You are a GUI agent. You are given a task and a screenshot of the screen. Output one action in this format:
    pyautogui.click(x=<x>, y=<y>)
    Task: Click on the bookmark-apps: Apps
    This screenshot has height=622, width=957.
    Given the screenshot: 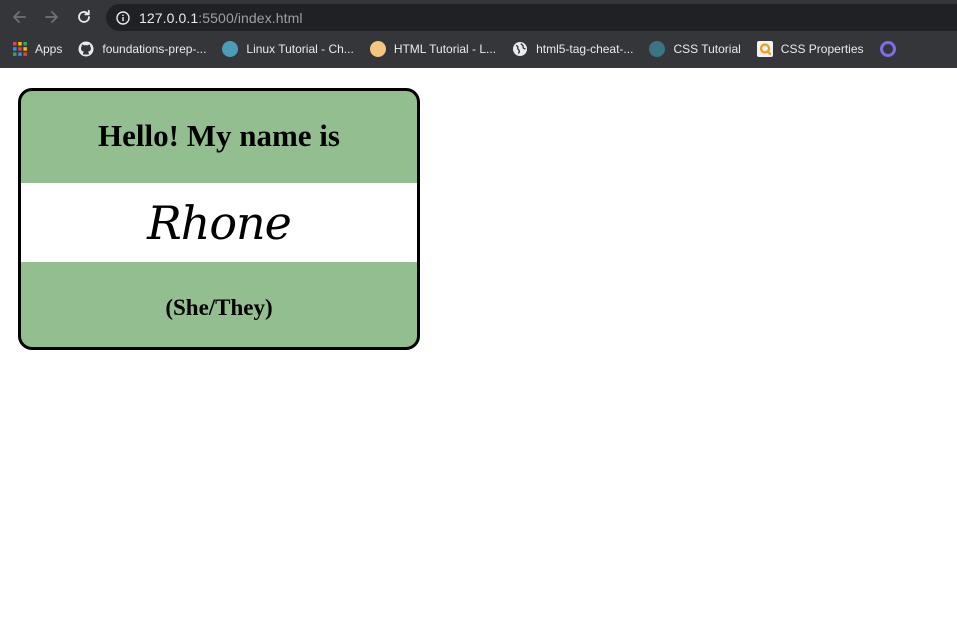 What is the action you would take?
    pyautogui.click(x=37, y=49)
    